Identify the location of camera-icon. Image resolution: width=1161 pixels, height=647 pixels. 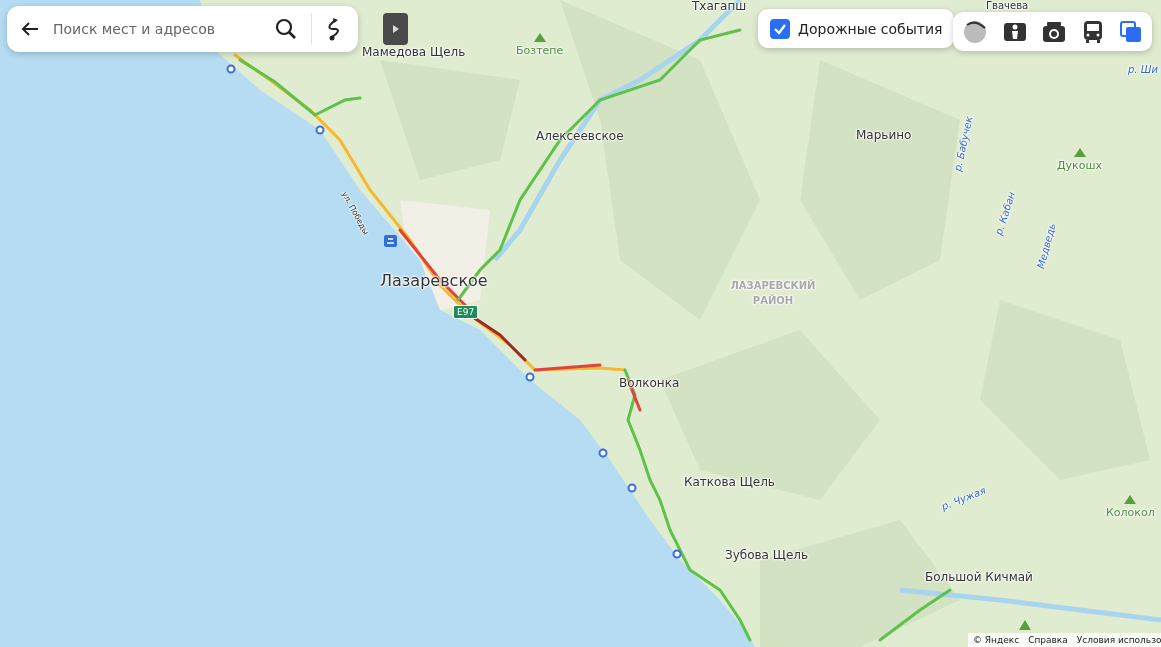
(1054, 31).